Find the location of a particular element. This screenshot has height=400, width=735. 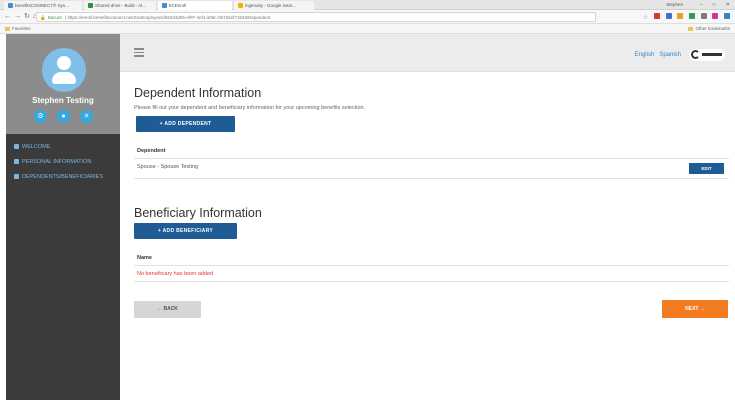

language-switcher: English Spanish is located at coordinates (655, 55).